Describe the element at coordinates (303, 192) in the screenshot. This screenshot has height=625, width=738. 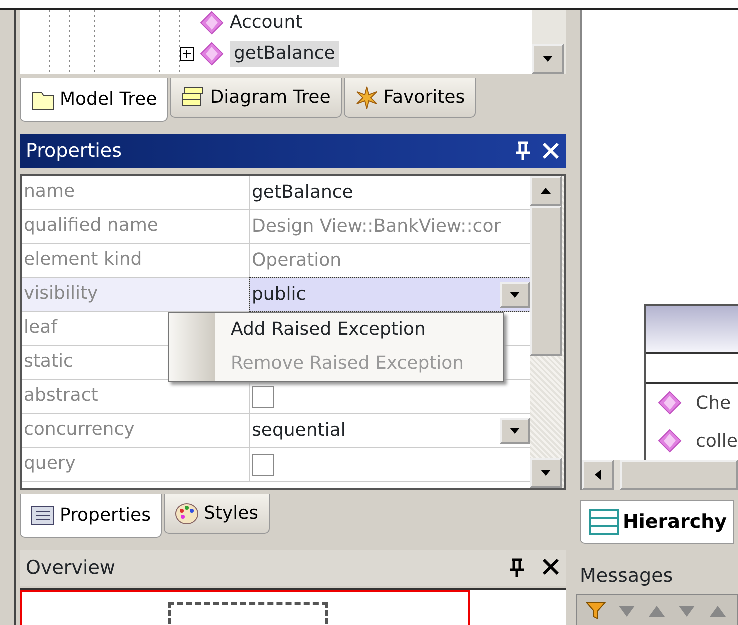
I see `property-value: getBalance` at that location.